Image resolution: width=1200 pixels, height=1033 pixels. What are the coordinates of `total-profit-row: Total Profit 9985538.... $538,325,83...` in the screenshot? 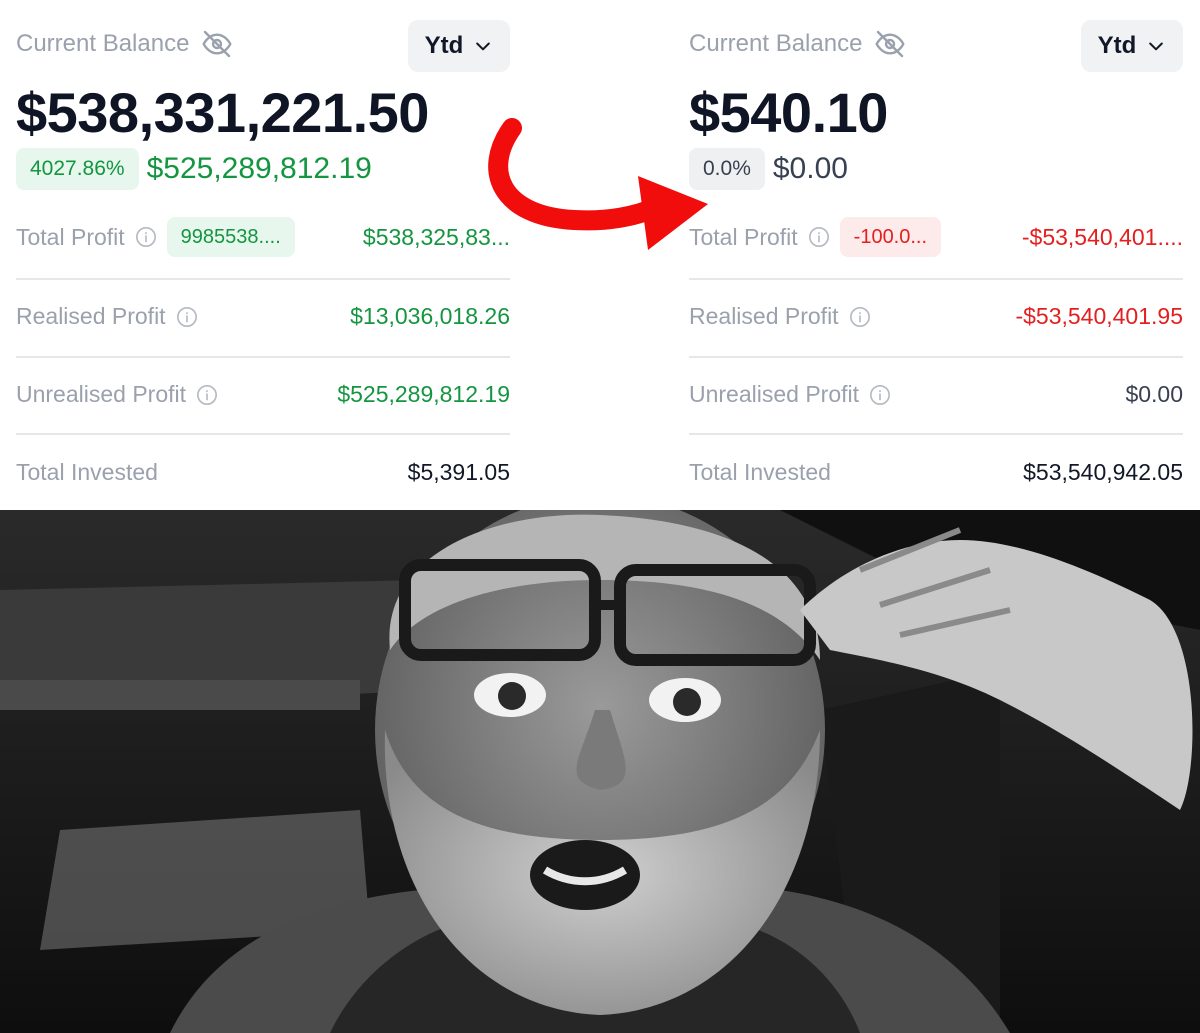 It's located at (263, 237).